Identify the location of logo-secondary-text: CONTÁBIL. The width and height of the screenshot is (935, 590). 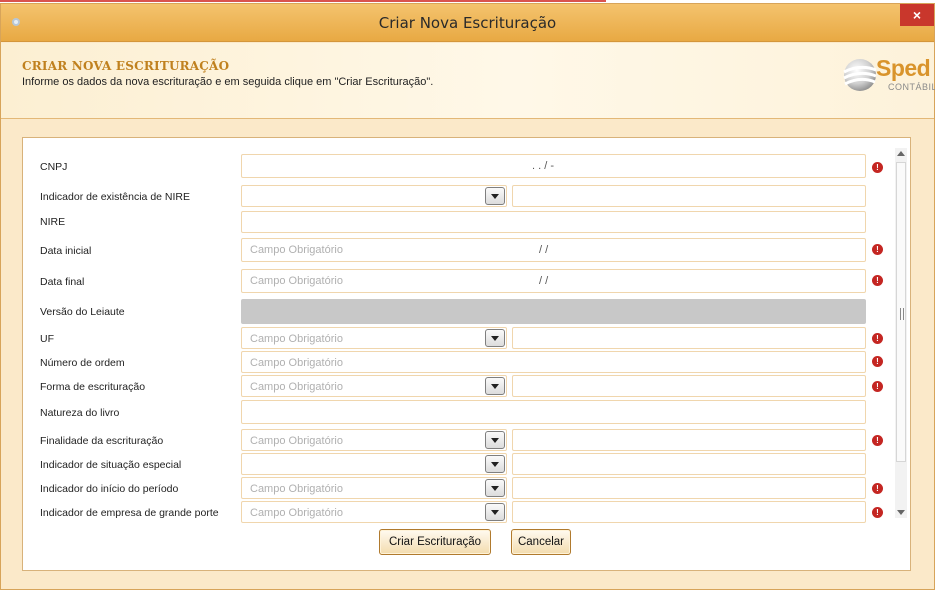
(911, 87).